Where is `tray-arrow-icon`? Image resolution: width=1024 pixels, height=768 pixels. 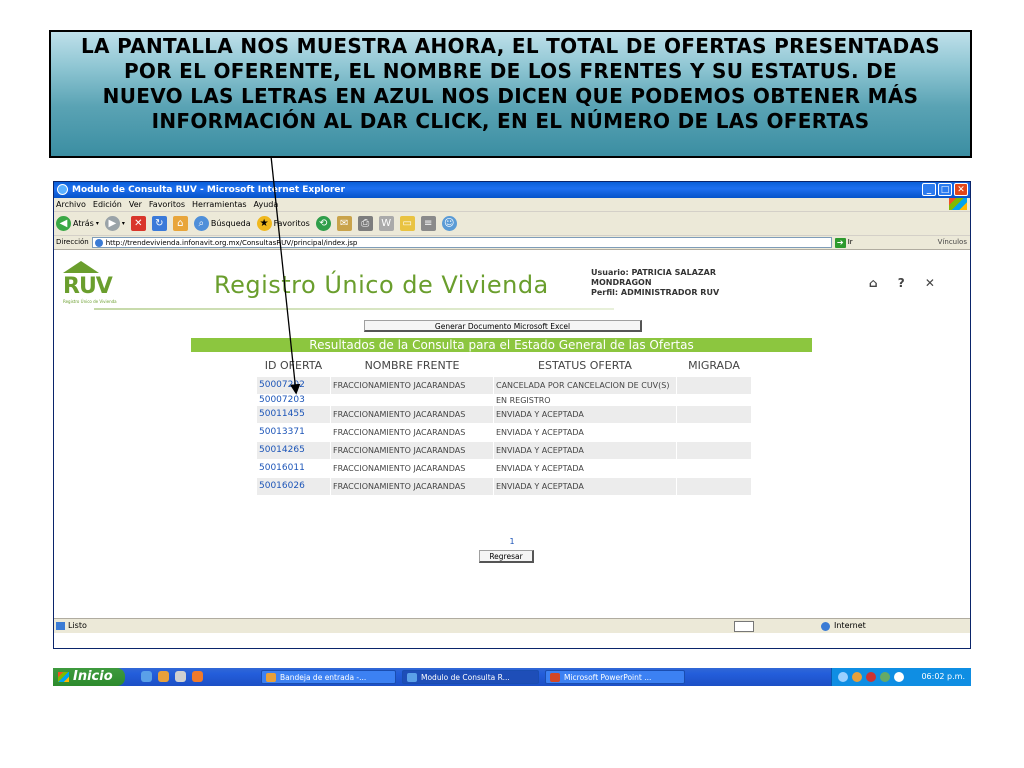
tray-arrow-icon is located at coordinates (843, 677).